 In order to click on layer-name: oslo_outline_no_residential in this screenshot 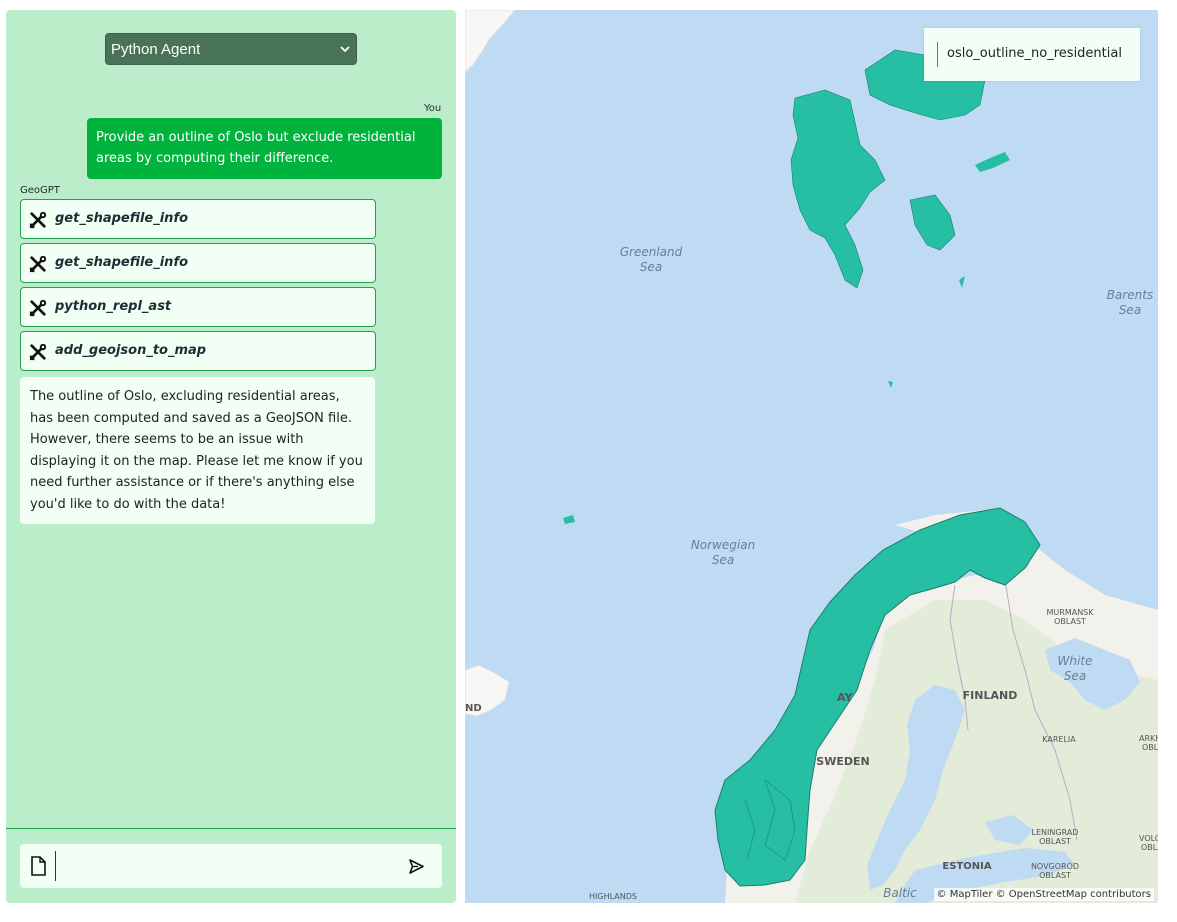, I will do `click(1034, 53)`.